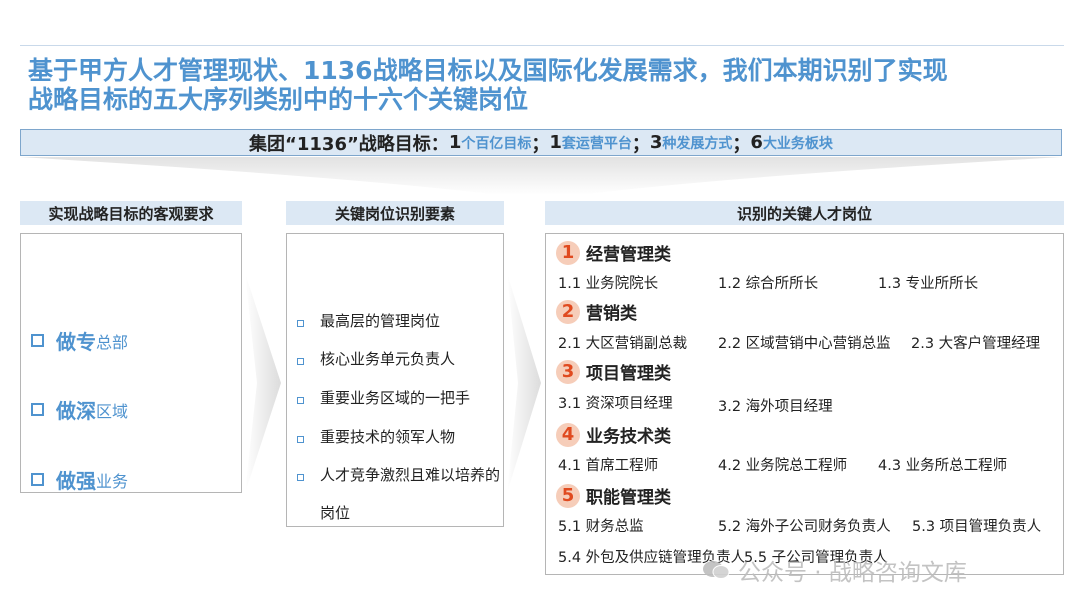 Image resolution: width=1080 pixels, height=608 pixels. What do you see at coordinates (628, 374) in the screenshot?
I see `category-name: 项目管理类` at bounding box center [628, 374].